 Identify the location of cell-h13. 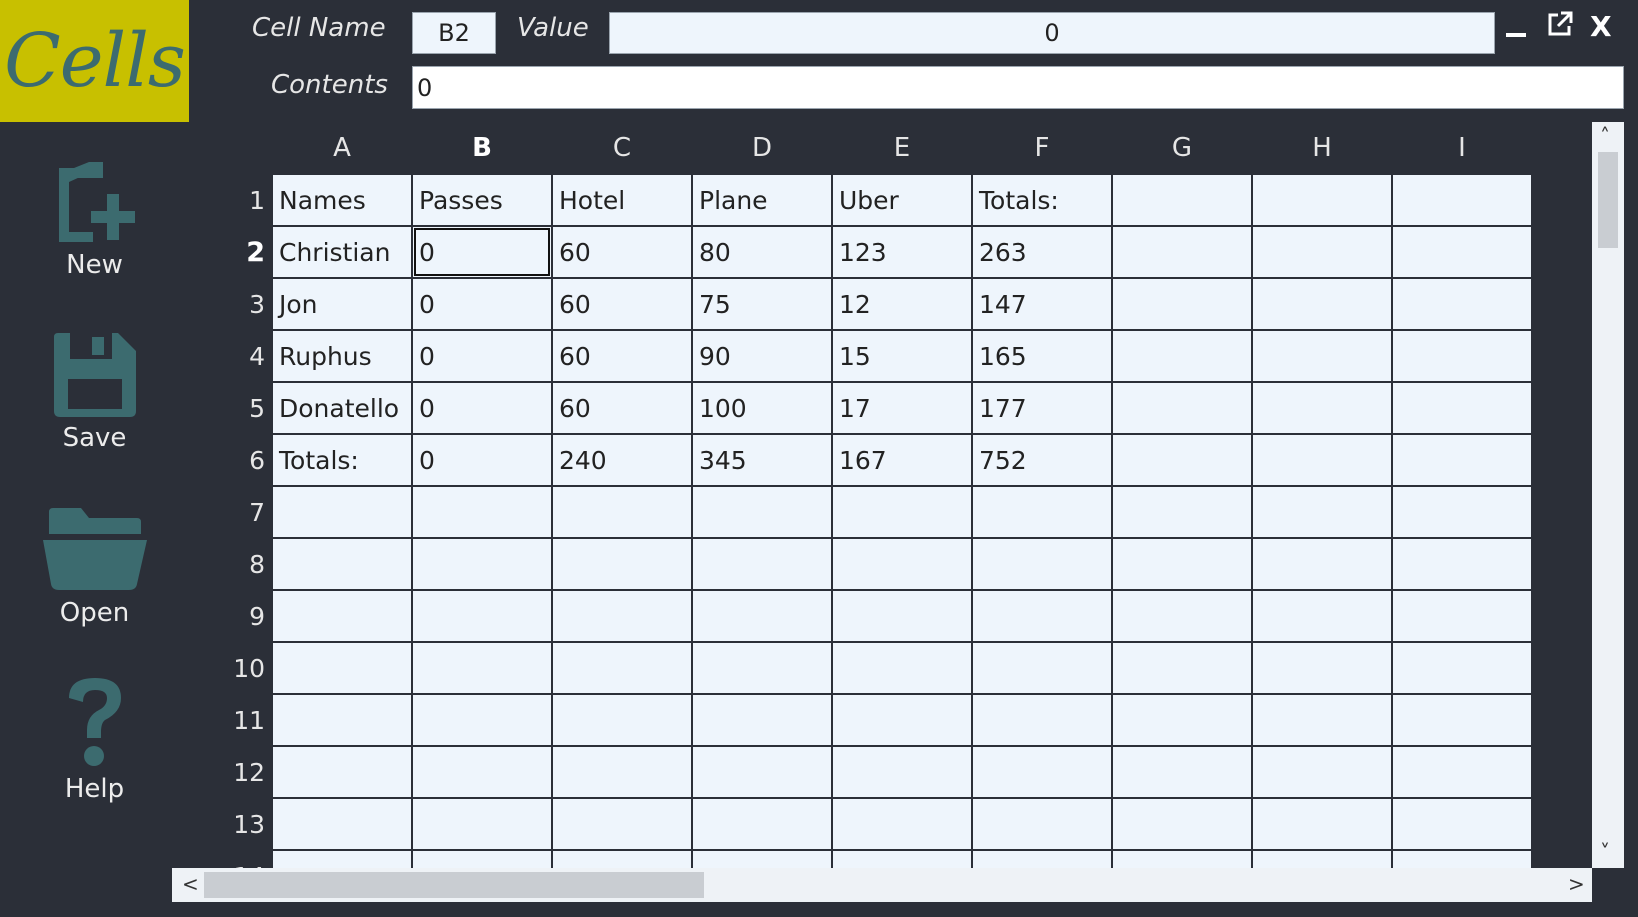
(1322, 824).